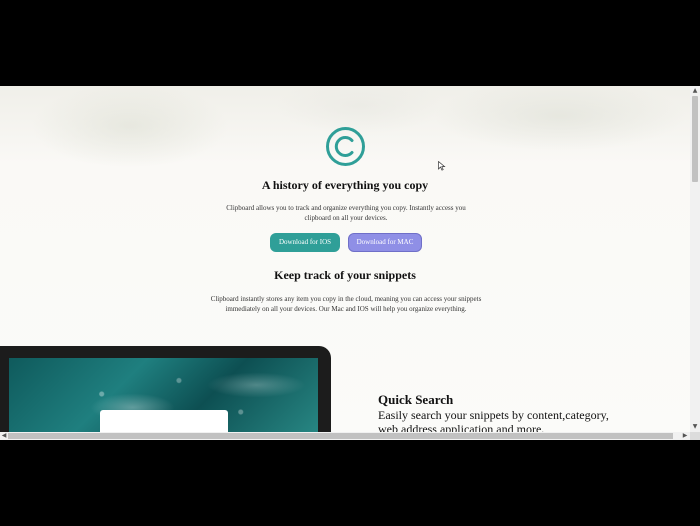  I want to click on vertical-scrollbar-thumb, so click(695, 139).